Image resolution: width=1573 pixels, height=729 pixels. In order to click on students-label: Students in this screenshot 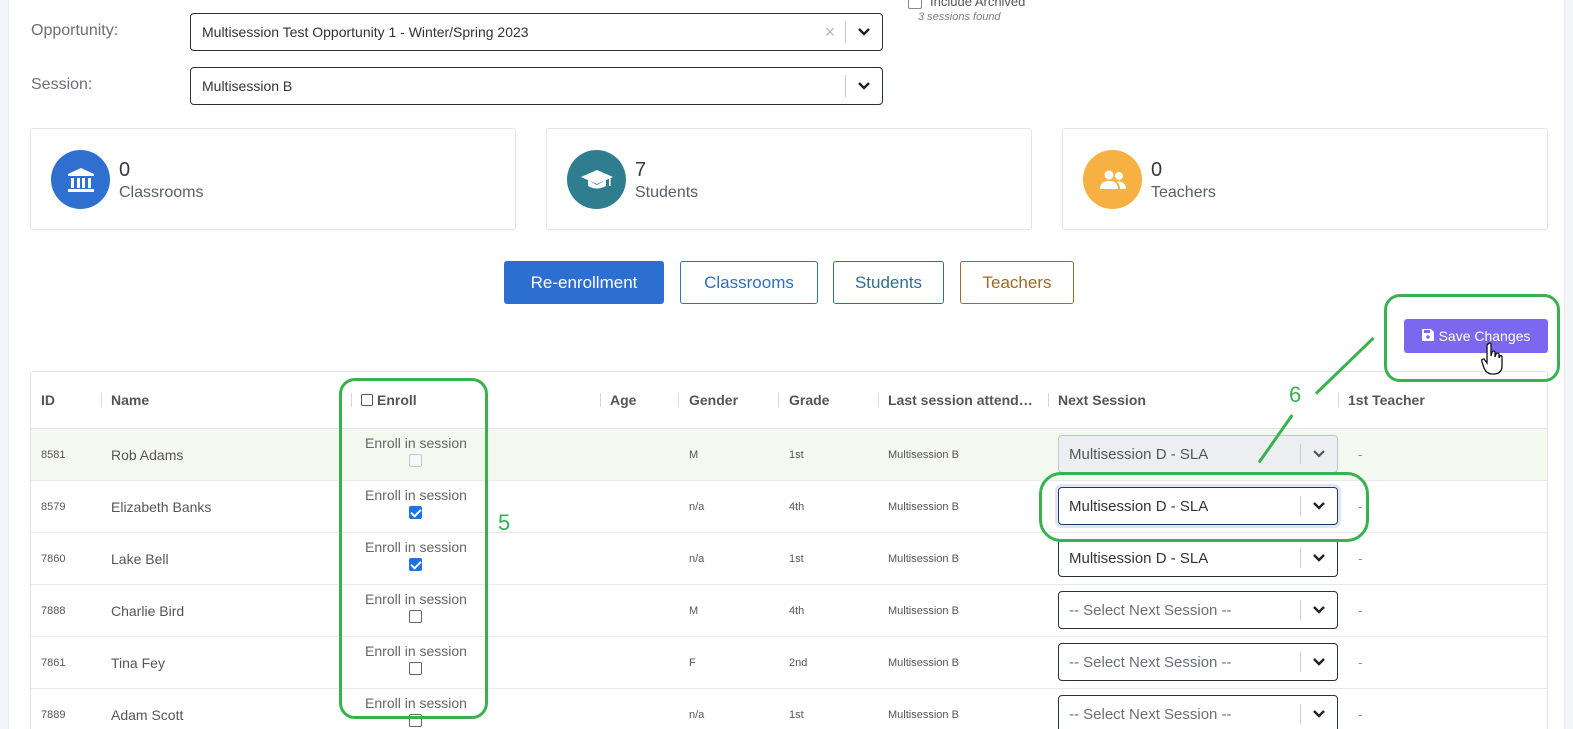, I will do `click(667, 192)`.